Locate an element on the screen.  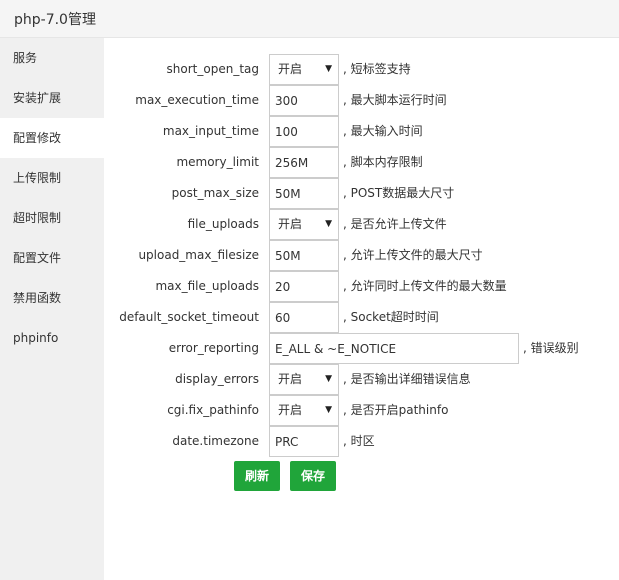
row-upload-max-filesize: upload_max_filesize , 允许上传文件的最大尺寸 is located at coordinates (361, 255).